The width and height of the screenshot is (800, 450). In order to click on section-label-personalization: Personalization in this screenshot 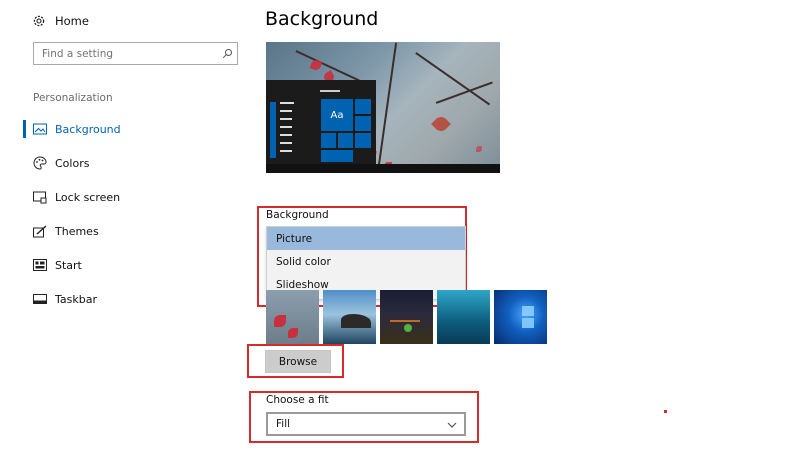, I will do `click(73, 98)`.